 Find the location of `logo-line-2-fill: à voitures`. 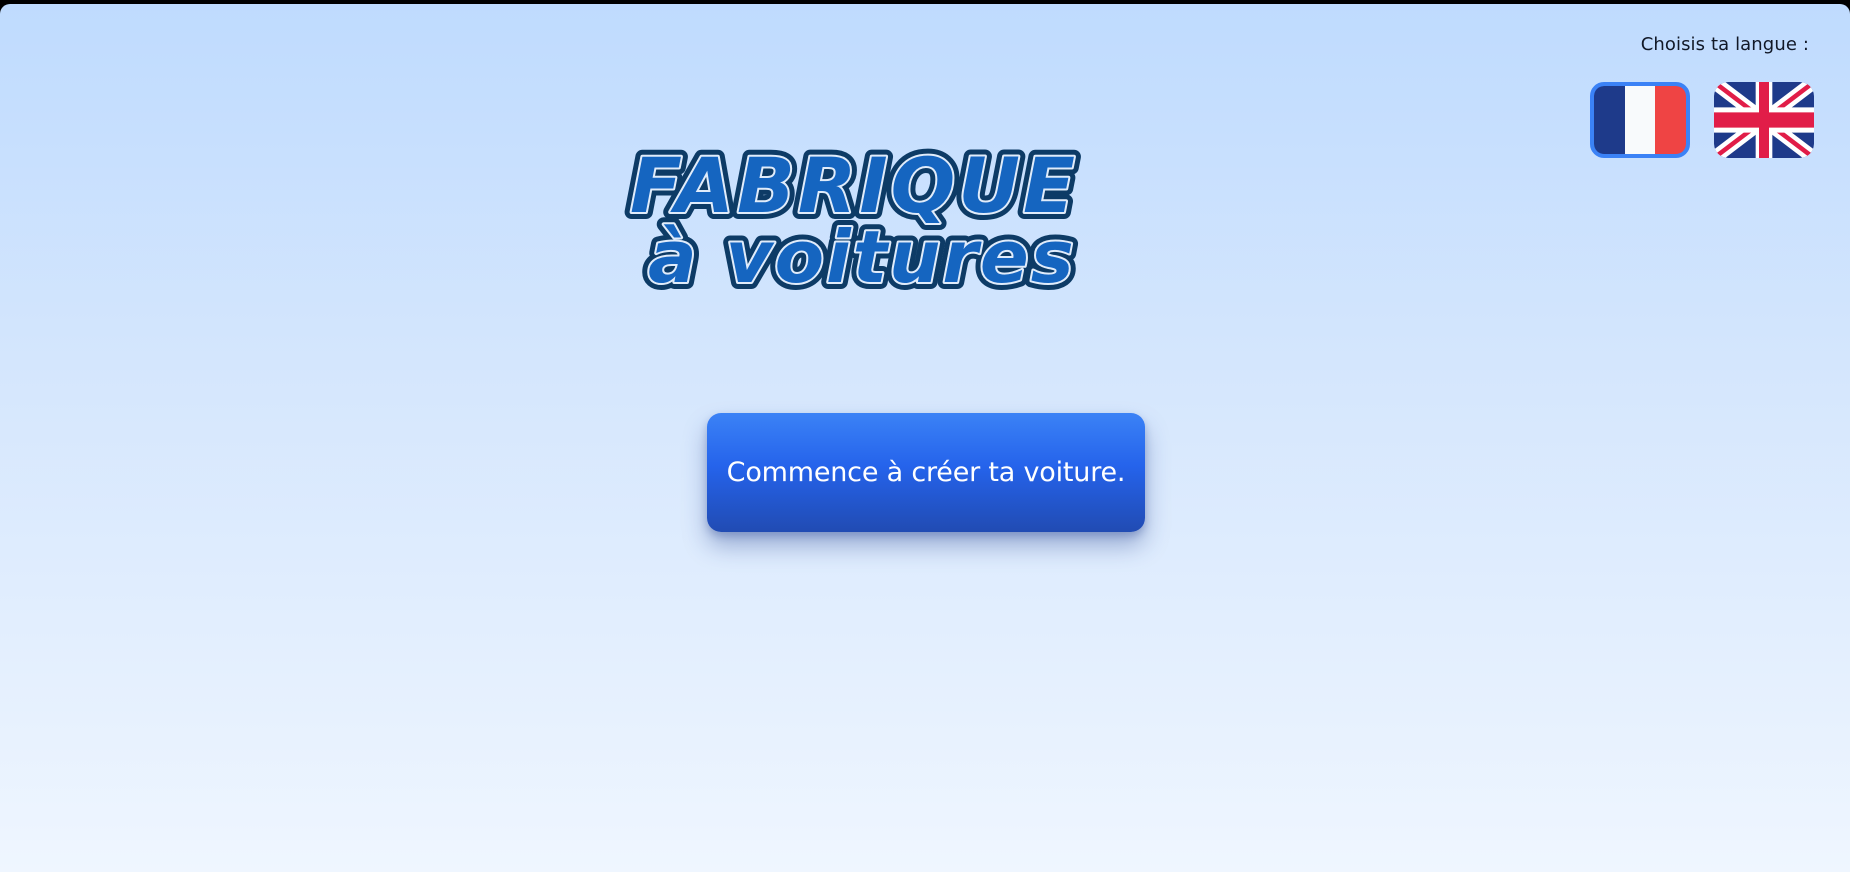

logo-line-2-fill: à voitures is located at coordinates (862, 254).